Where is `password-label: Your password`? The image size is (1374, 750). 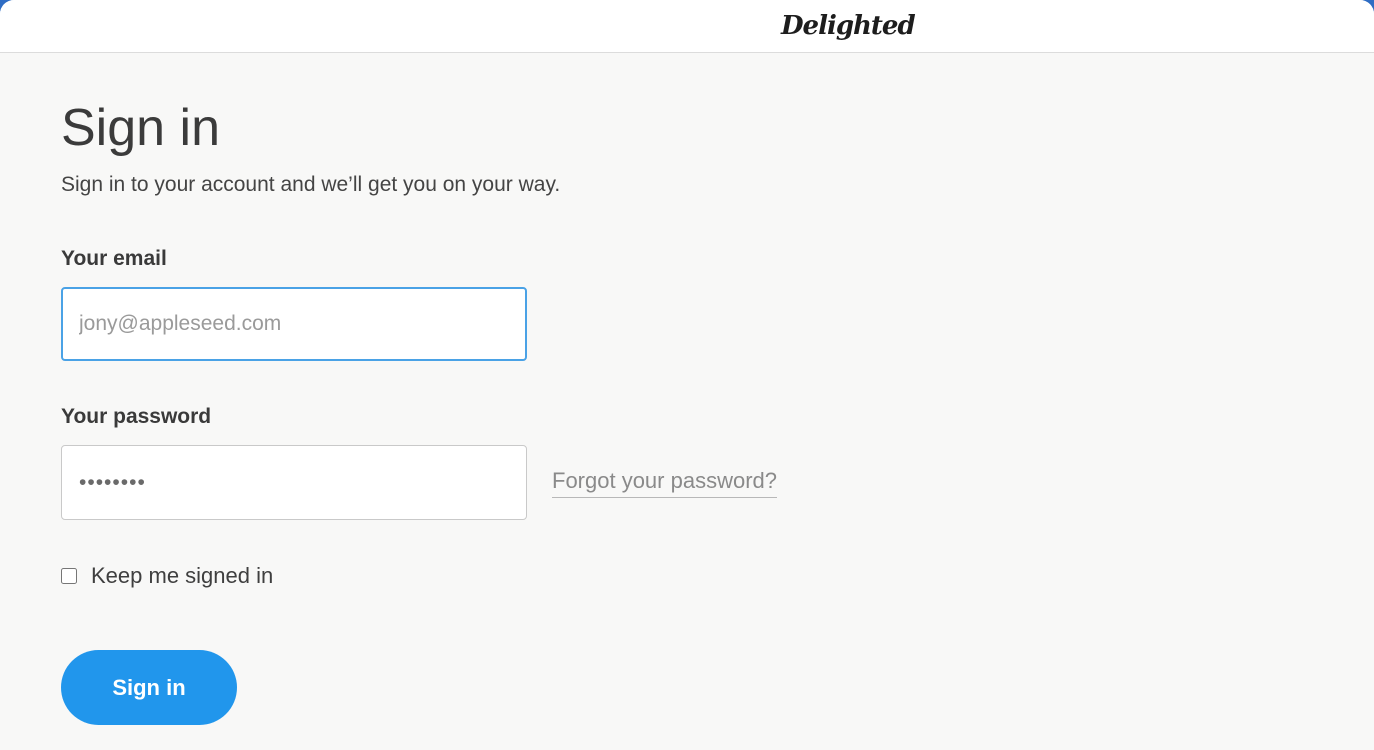
password-label: Your password is located at coordinates (136, 416).